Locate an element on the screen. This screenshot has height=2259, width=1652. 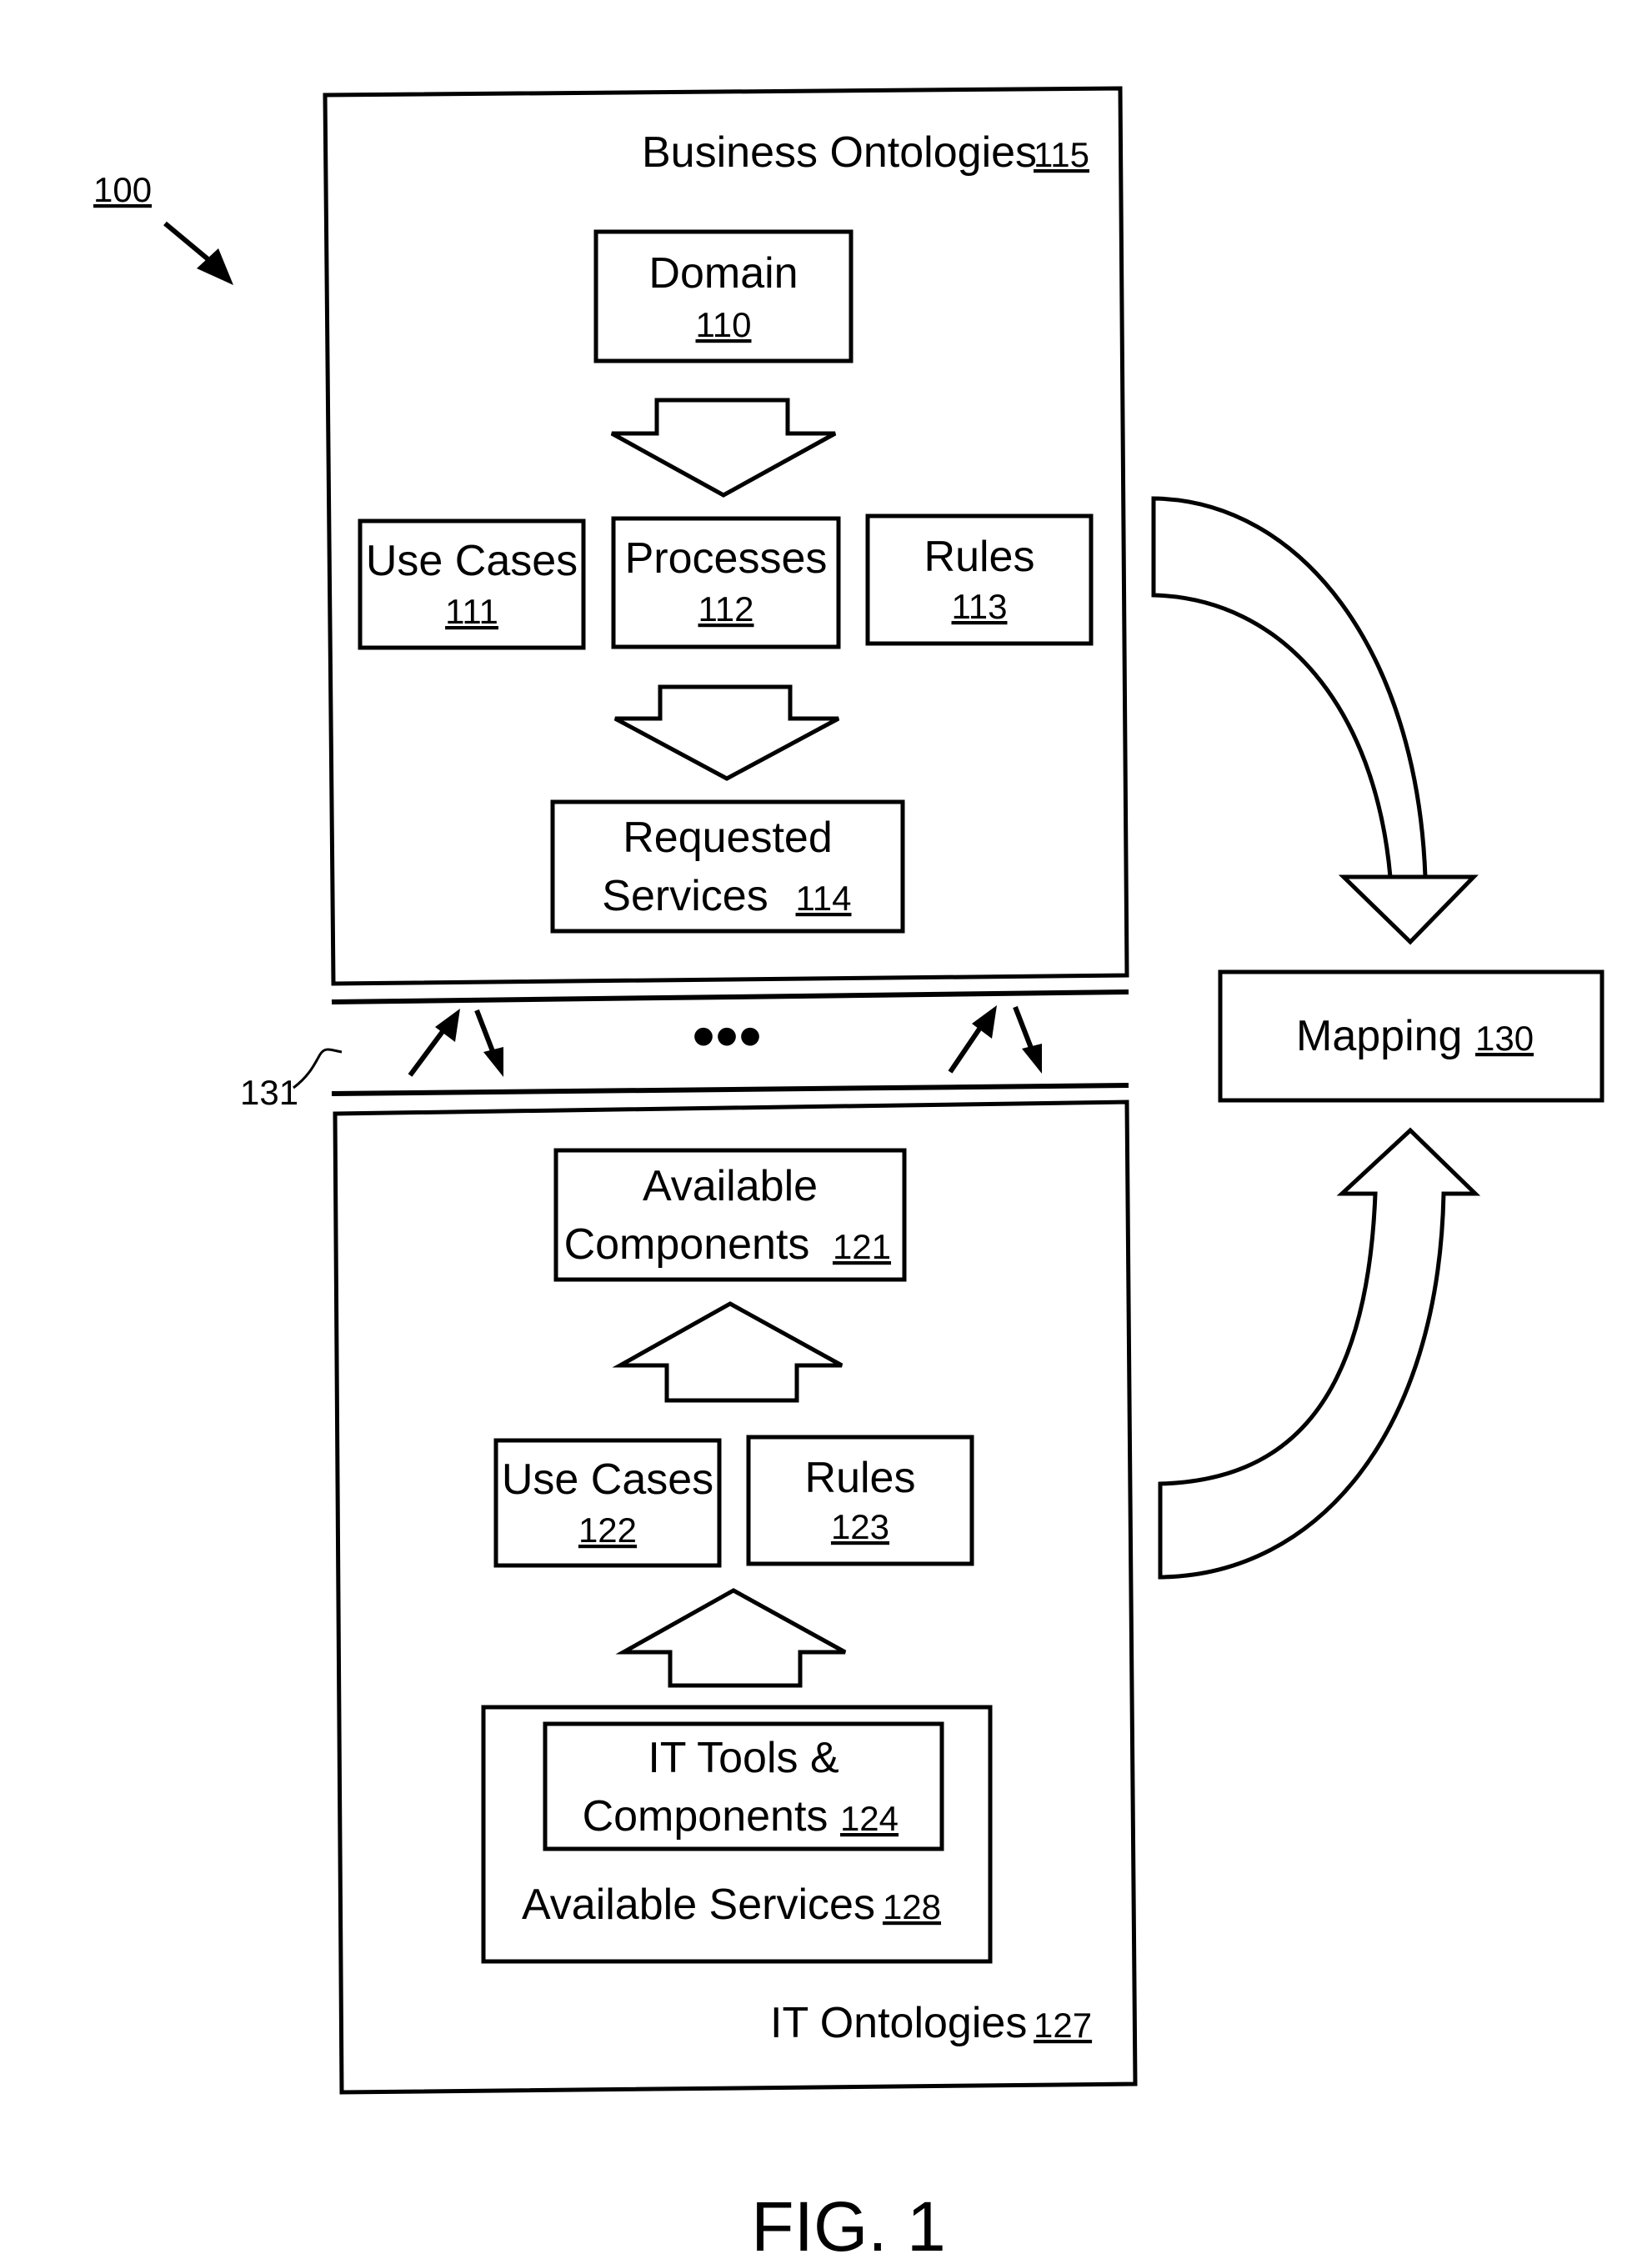
available-components-line2: Components is located at coordinates (687, 1244).